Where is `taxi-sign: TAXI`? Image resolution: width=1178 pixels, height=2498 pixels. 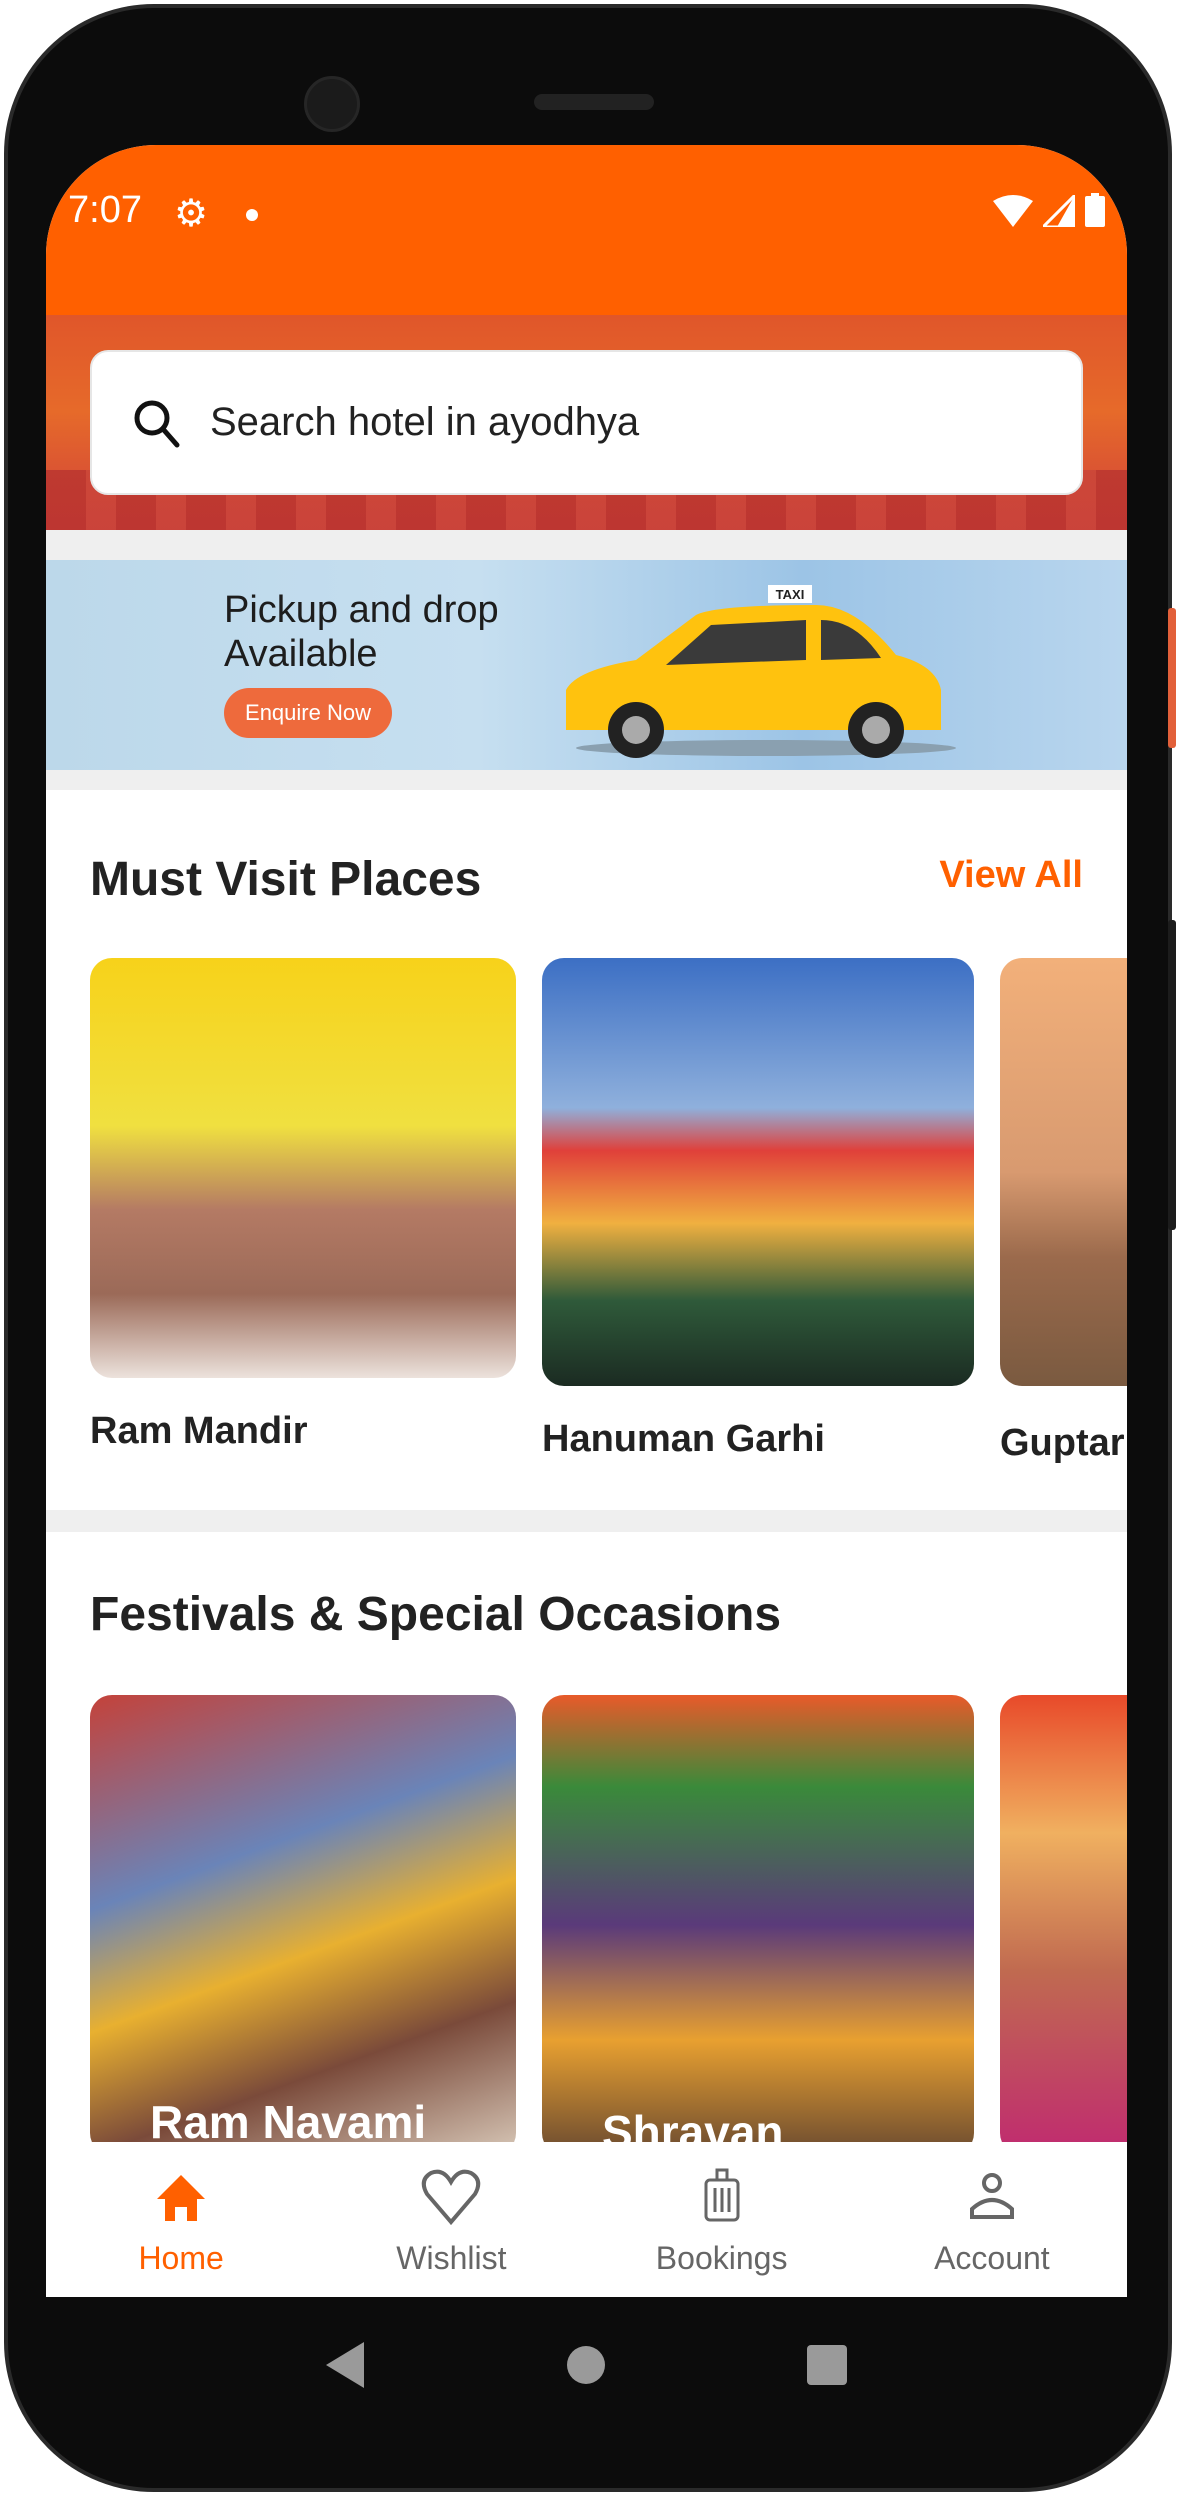 taxi-sign: TAXI is located at coordinates (790, 594).